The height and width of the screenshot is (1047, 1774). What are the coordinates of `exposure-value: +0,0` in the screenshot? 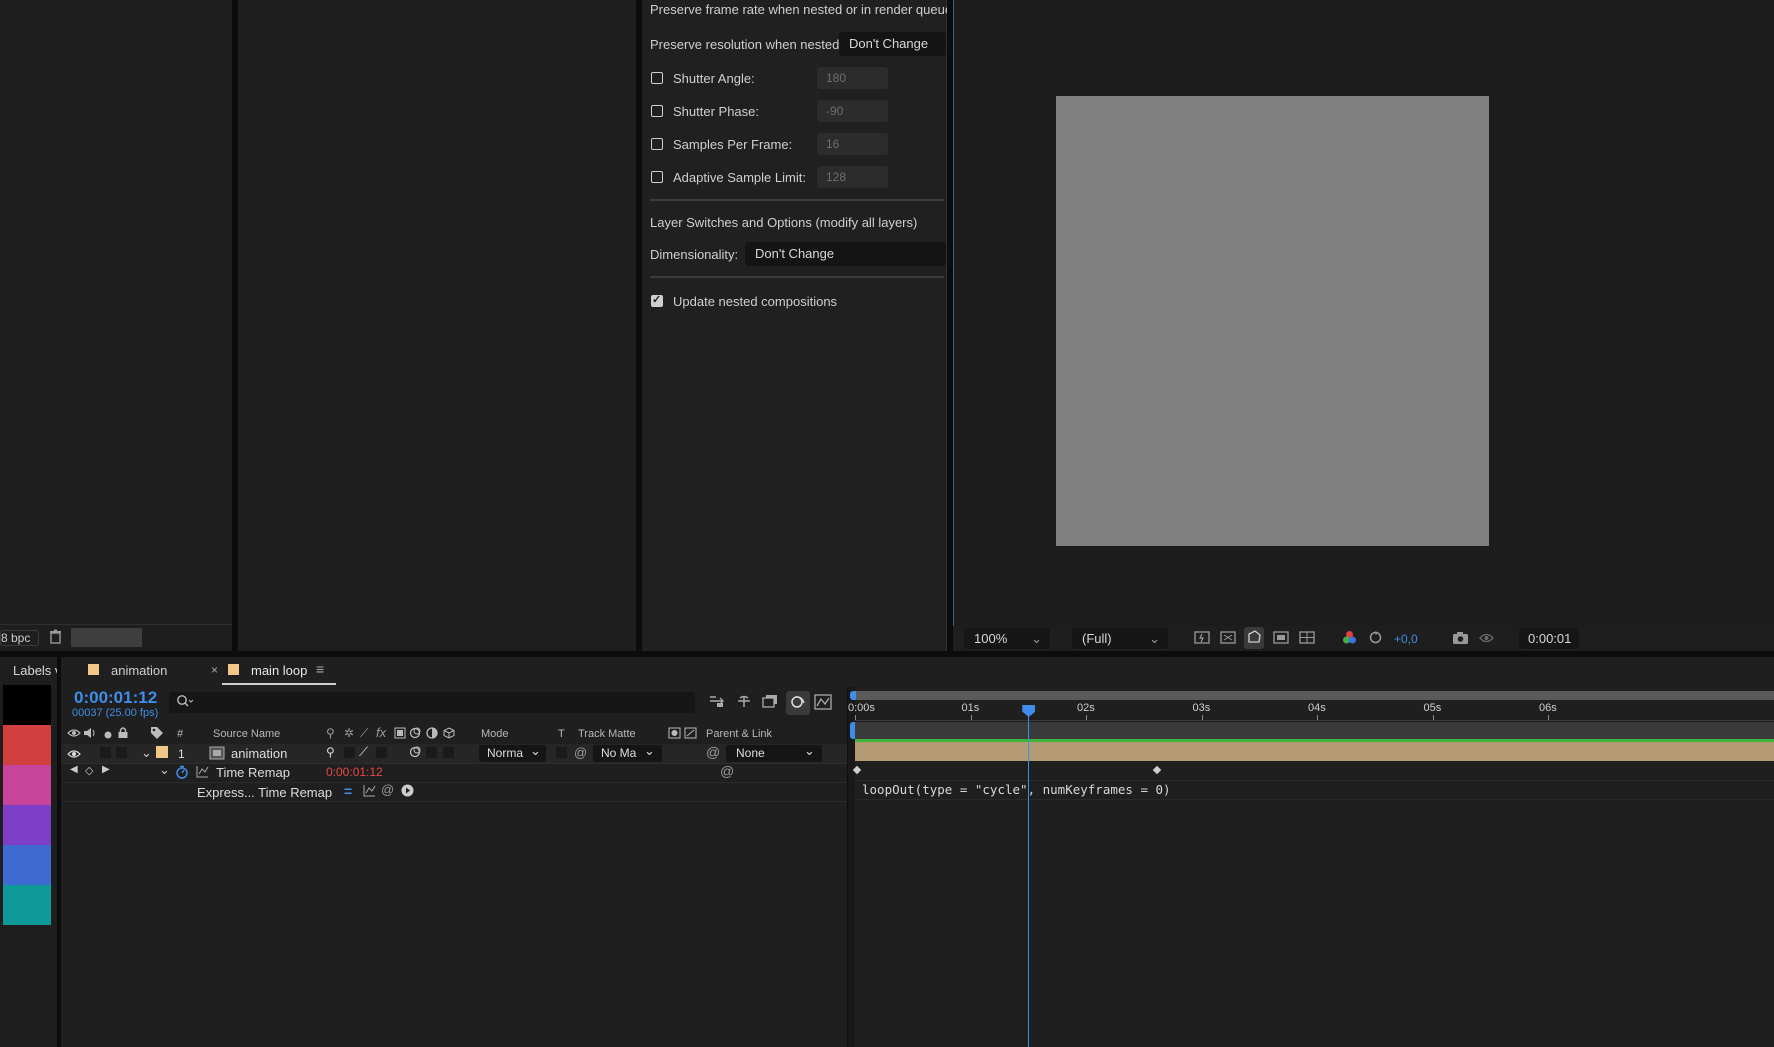 It's located at (1406, 639).